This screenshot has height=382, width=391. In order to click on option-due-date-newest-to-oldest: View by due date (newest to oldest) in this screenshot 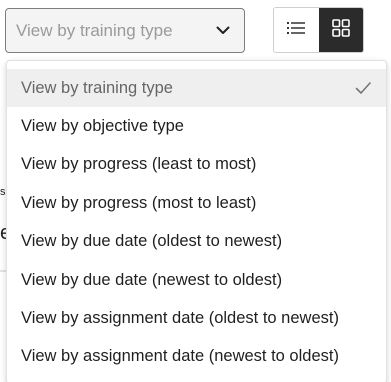, I will do `click(196, 280)`.